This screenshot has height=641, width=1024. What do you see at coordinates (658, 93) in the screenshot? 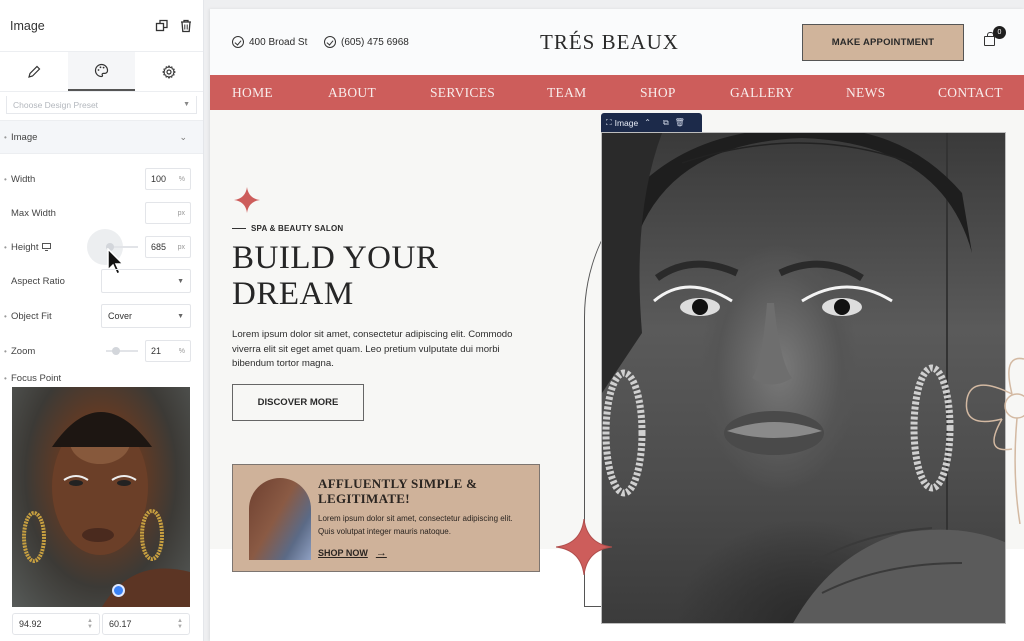
I see `nav-shop: SHOP` at bounding box center [658, 93].